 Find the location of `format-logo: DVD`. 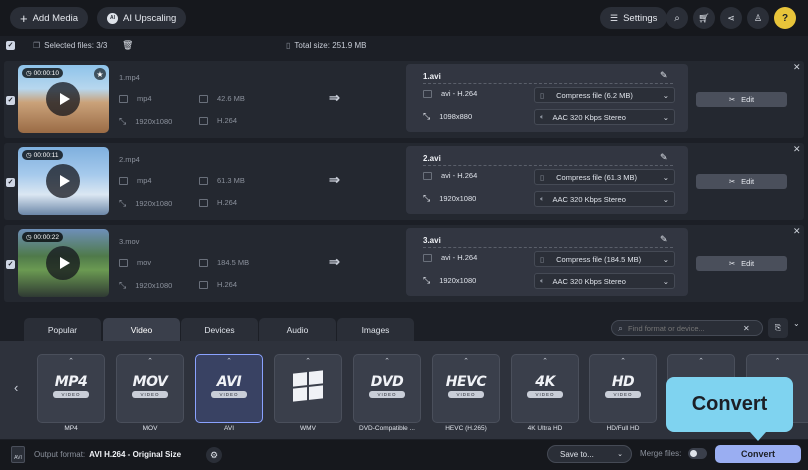

format-logo: DVD is located at coordinates (387, 382).